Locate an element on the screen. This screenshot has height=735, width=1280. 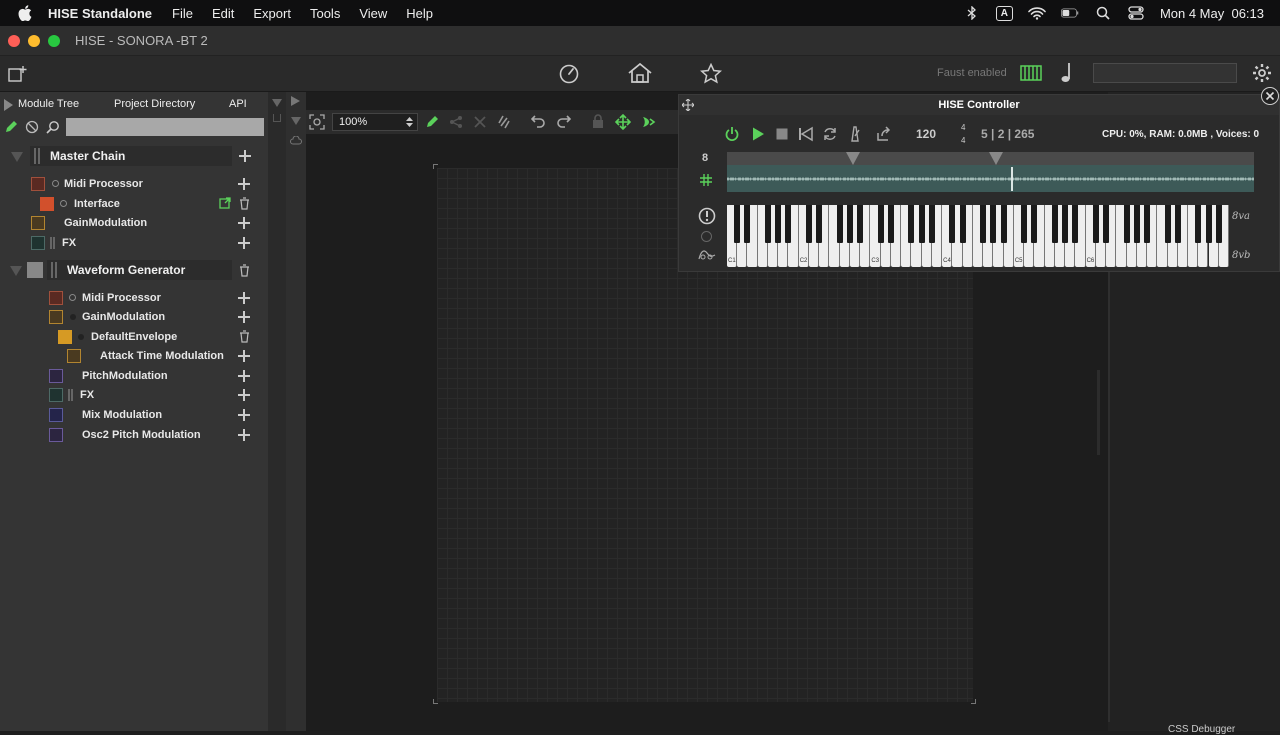
battery-icon is located at coordinates (1069, 13).